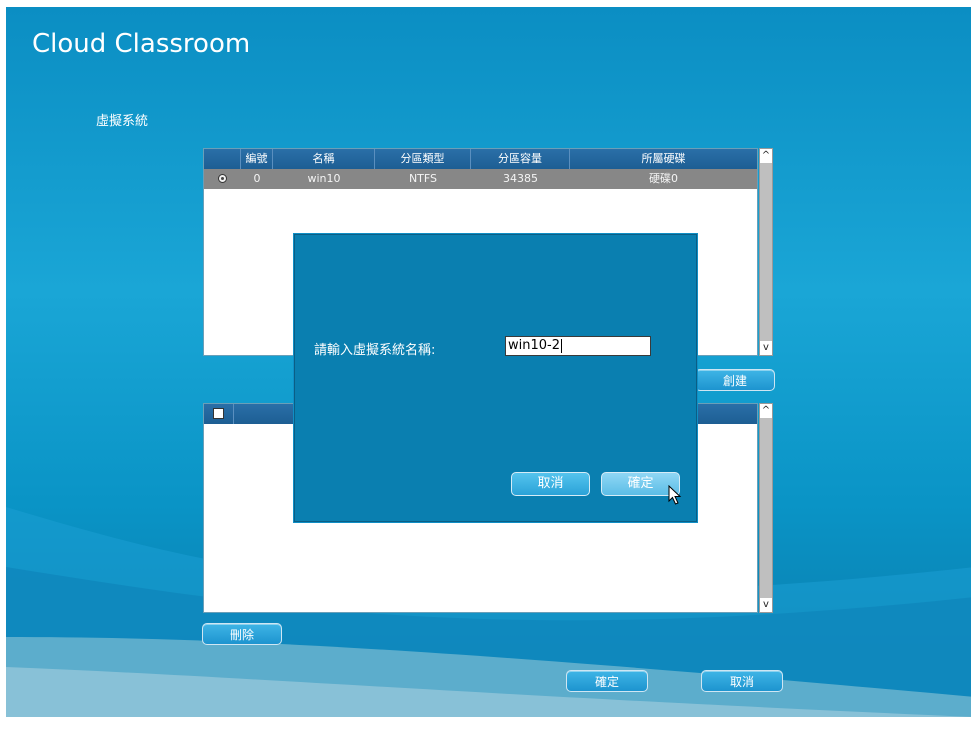  What do you see at coordinates (766, 252) in the screenshot?
I see `partition-table-scrollbar: ^ v` at bounding box center [766, 252].